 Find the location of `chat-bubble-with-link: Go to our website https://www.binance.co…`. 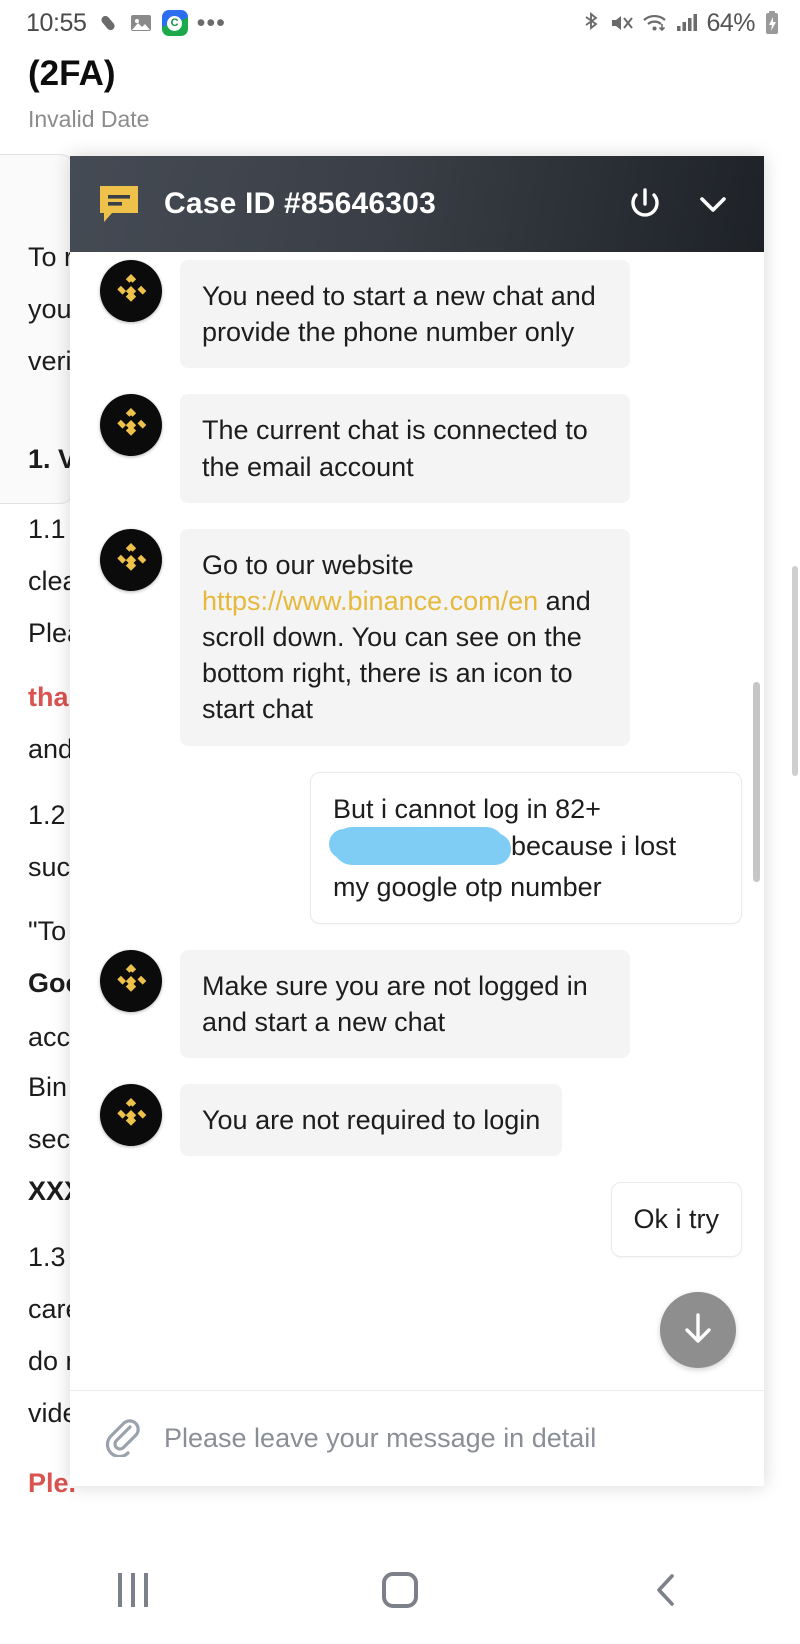

chat-bubble-with-link: Go to our website https://www.binance.co… is located at coordinates (405, 637).